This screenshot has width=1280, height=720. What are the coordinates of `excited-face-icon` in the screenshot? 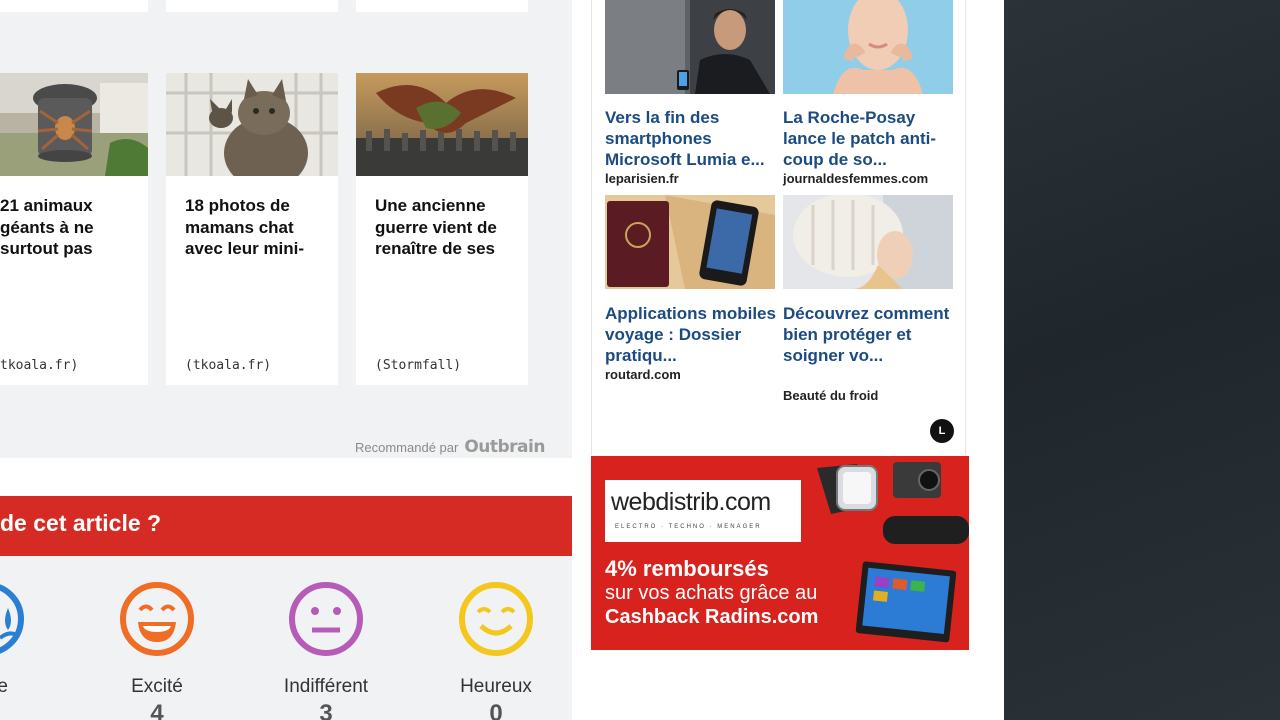 It's located at (157, 619).